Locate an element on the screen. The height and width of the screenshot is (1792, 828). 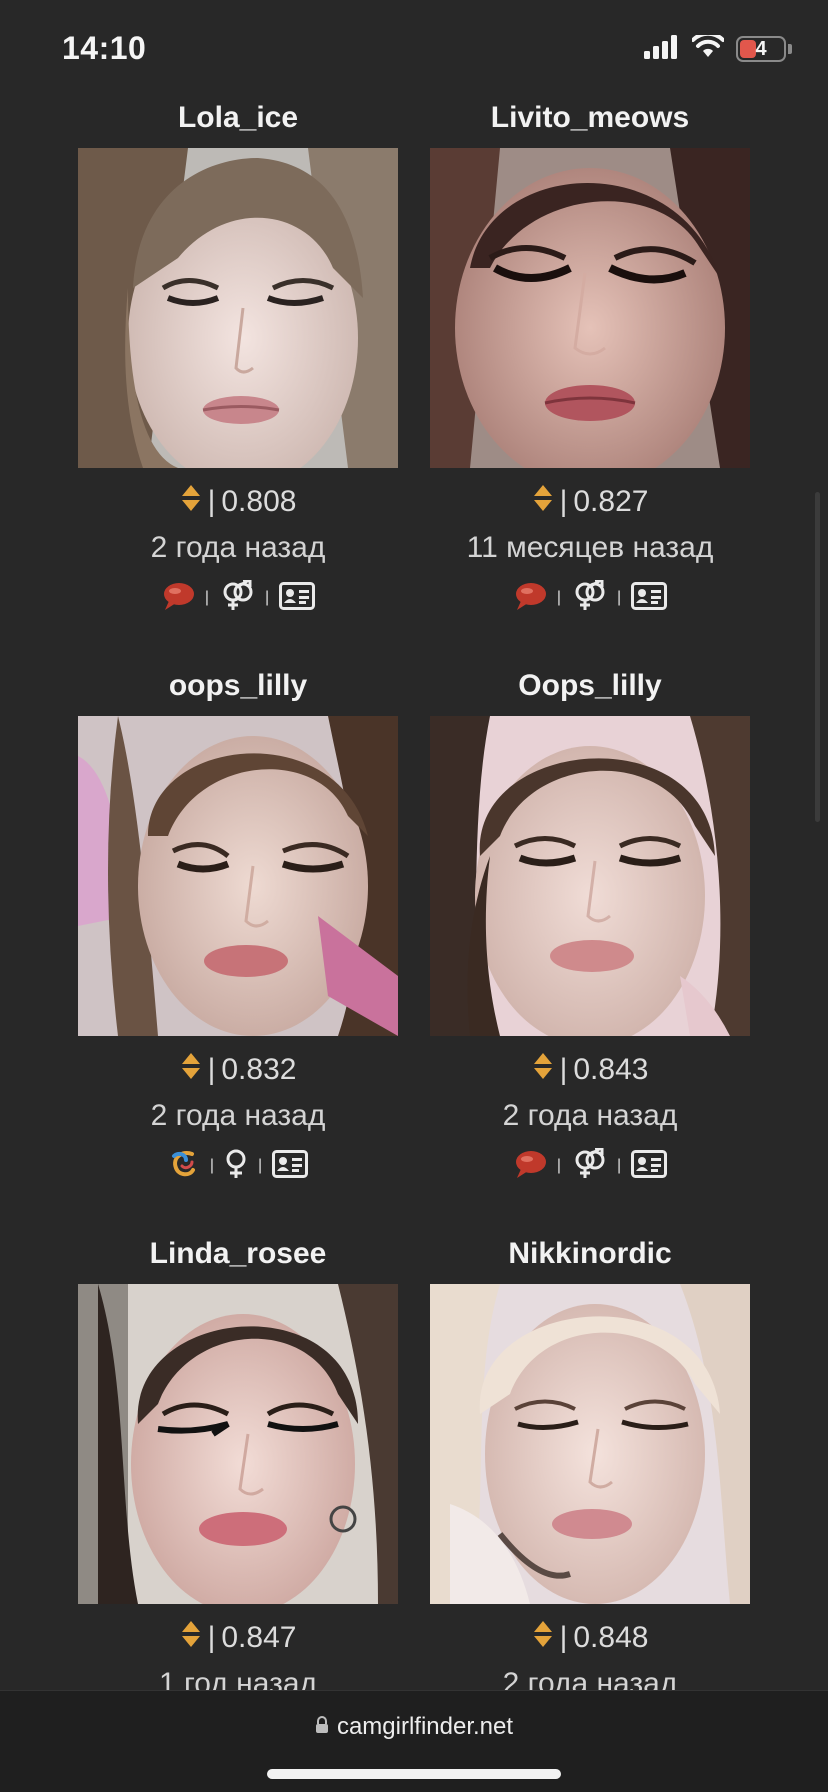
result-card: Nikkinordic | 0.848 2 года назад is located at coordinates (590, 1468).